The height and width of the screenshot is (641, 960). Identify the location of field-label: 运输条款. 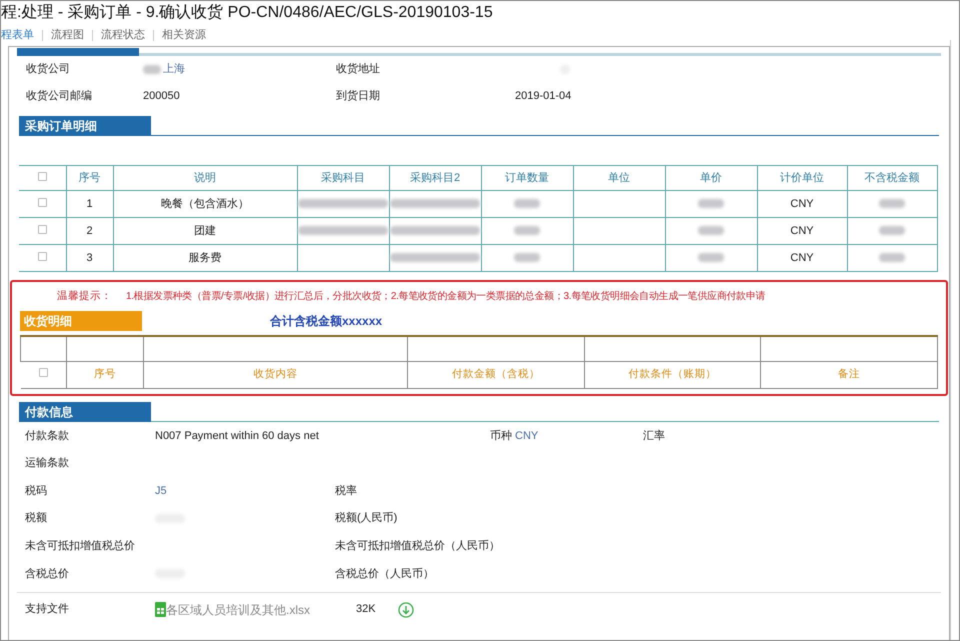
(47, 464).